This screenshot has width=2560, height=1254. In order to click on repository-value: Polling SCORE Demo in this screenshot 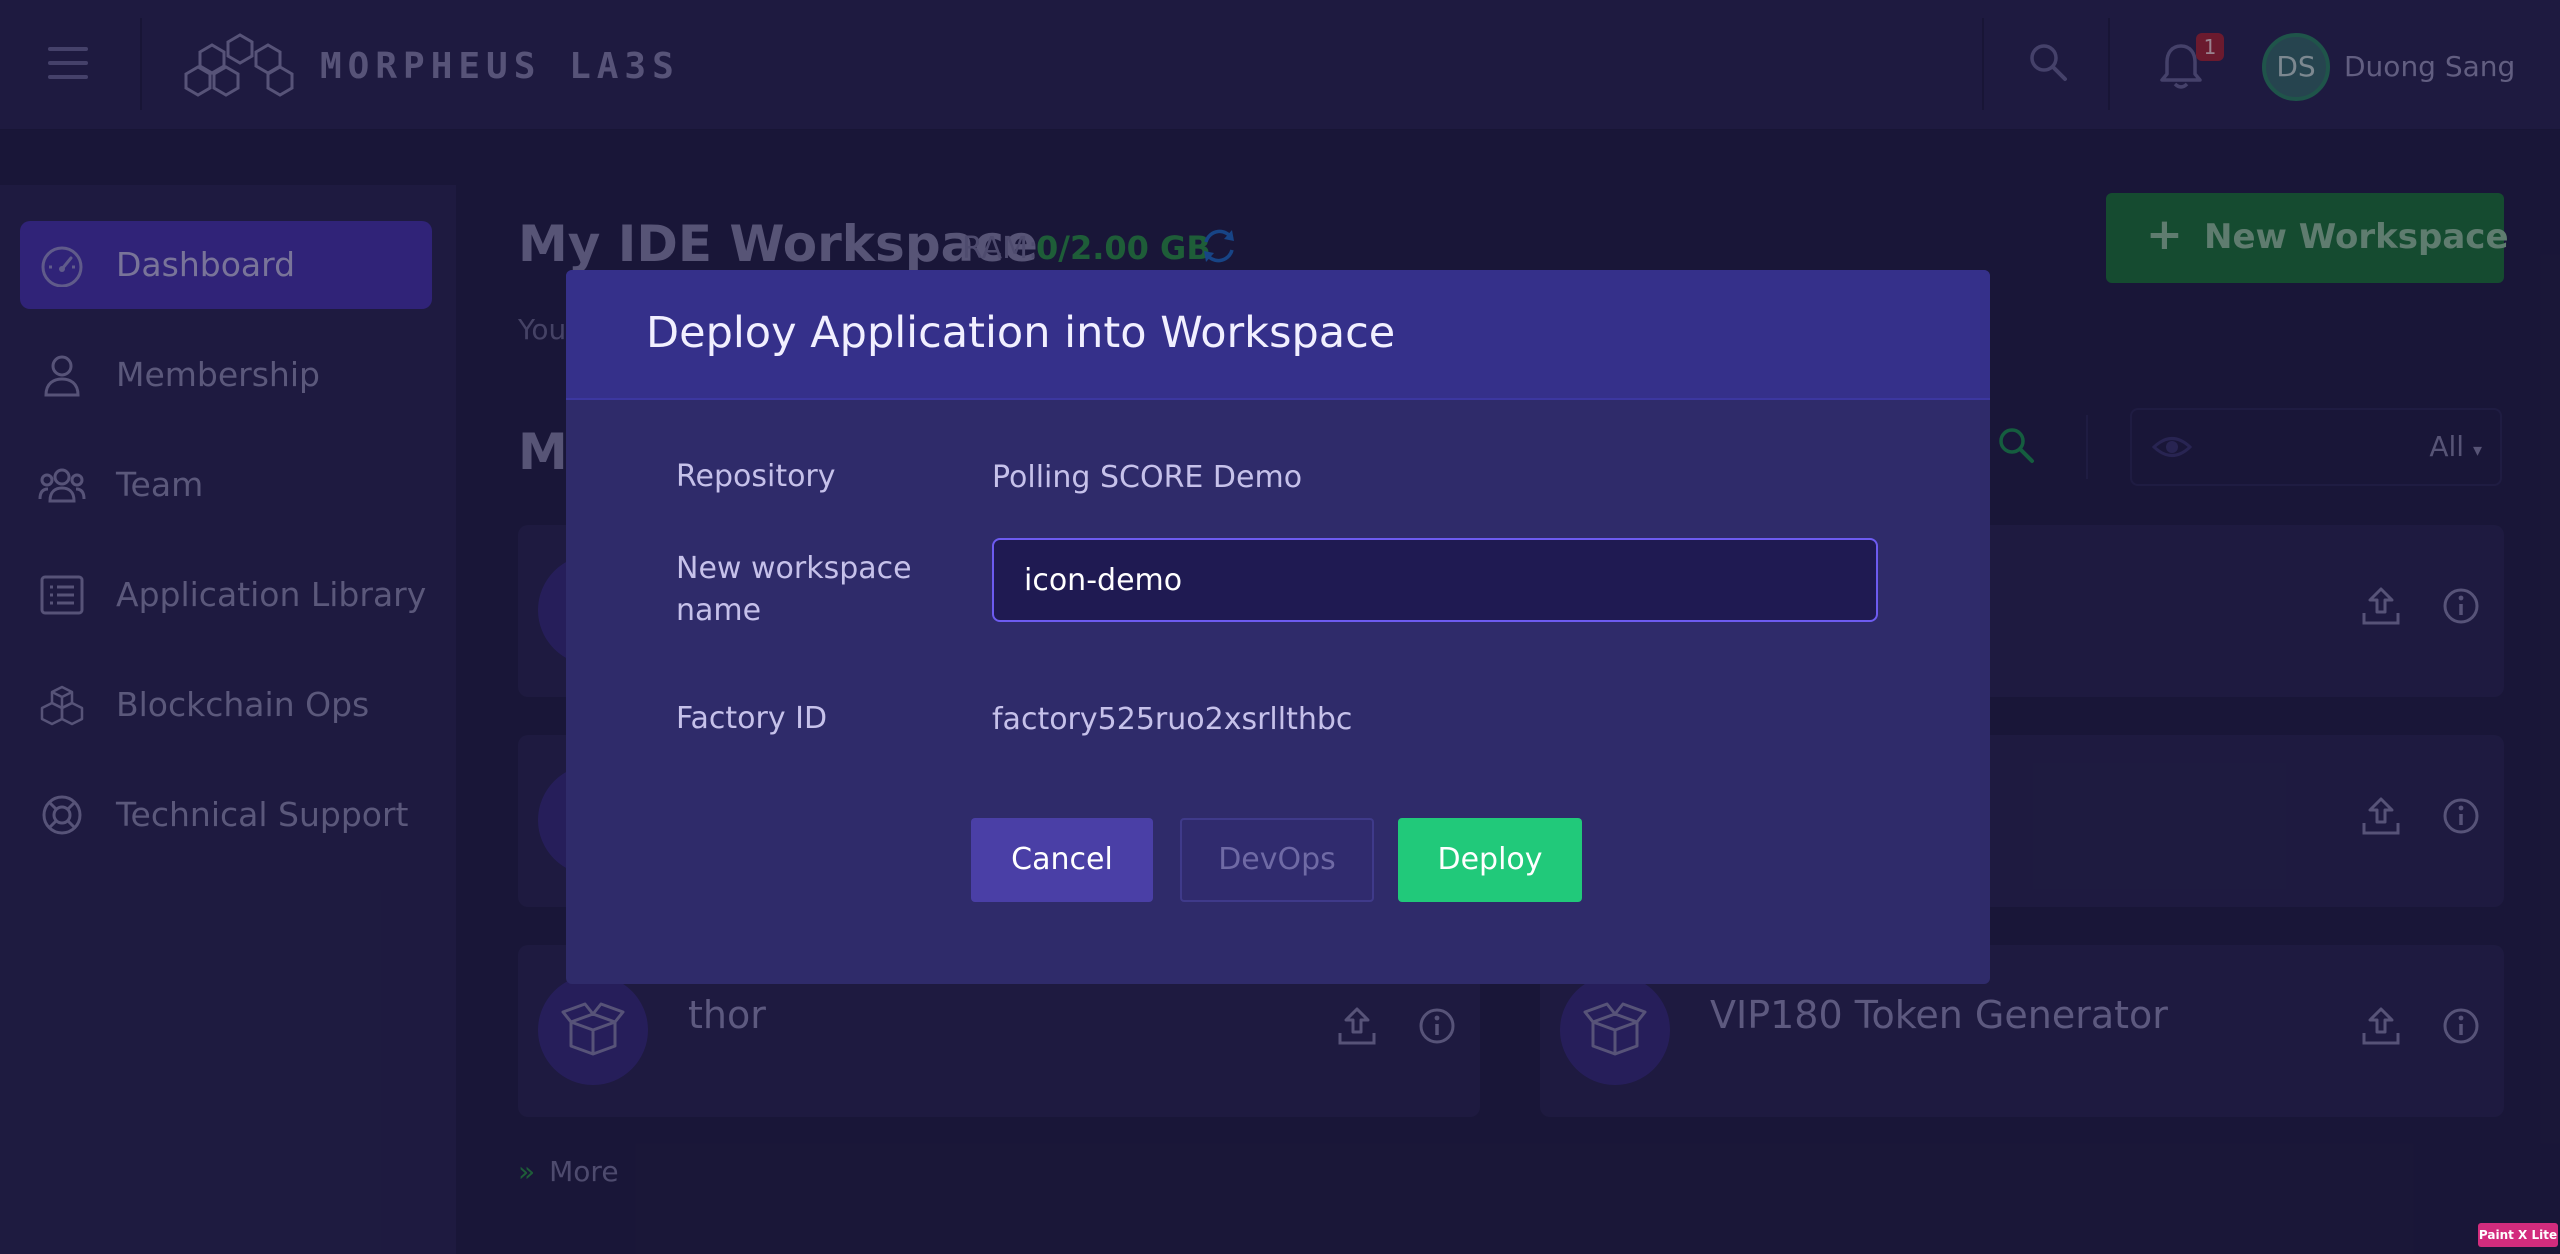, I will do `click(1147, 477)`.